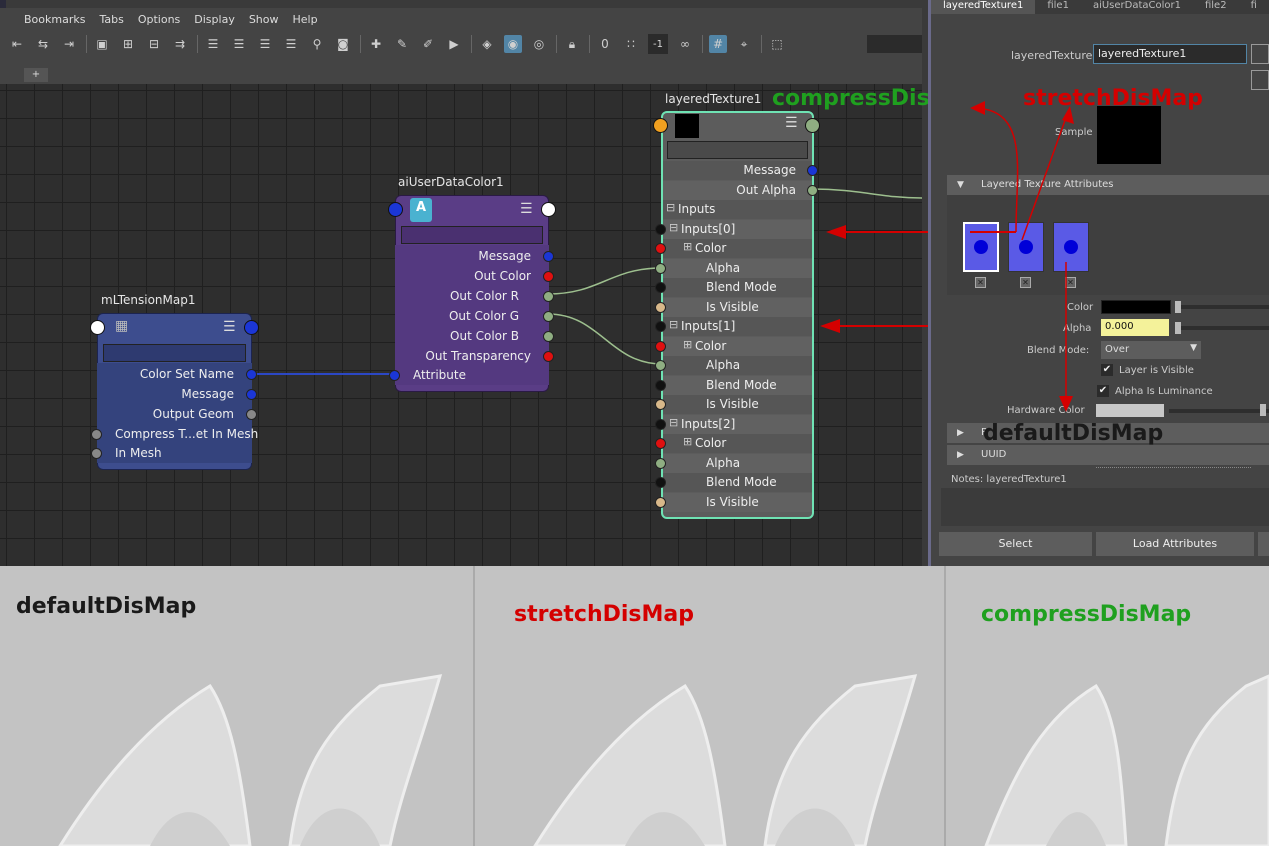 The image size is (1269, 846). What do you see at coordinates (996, 170) in the screenshot?
I see `arrow-compress-link` at bounding box center [996, 170].